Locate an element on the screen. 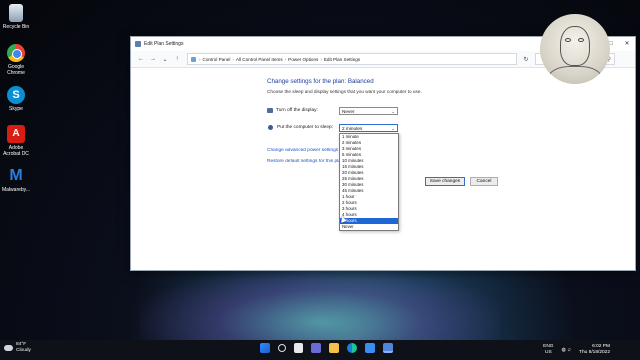 This screenshot has height=360, width=640. breadcrumb-control-panel: Control Panel is located at coordinates (217, 59).